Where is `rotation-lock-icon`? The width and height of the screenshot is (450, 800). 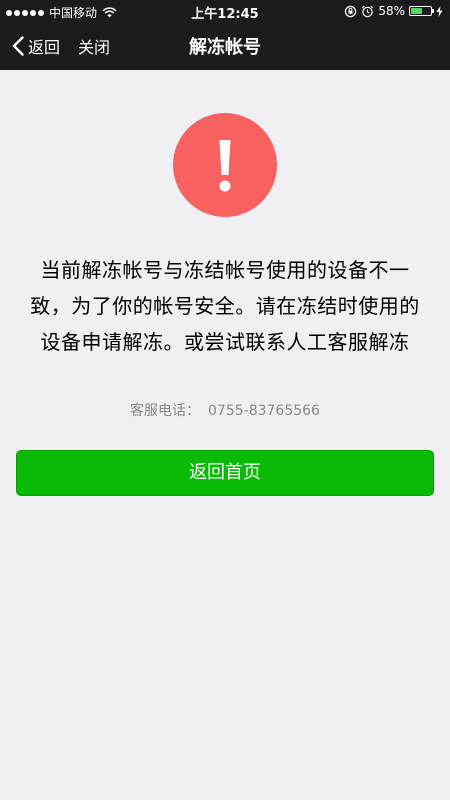 rotation-lock-icon is located at coordinates (351, 11).